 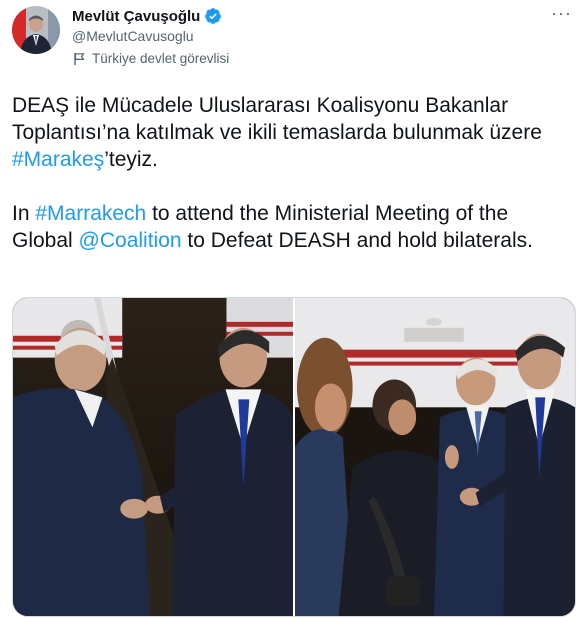 I want to click on verified-badge-icon, so click(x=213, y=16).